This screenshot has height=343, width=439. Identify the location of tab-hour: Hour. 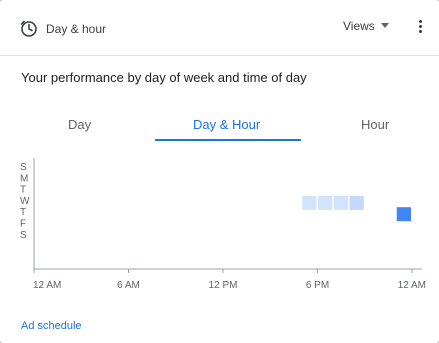
(375, 124).